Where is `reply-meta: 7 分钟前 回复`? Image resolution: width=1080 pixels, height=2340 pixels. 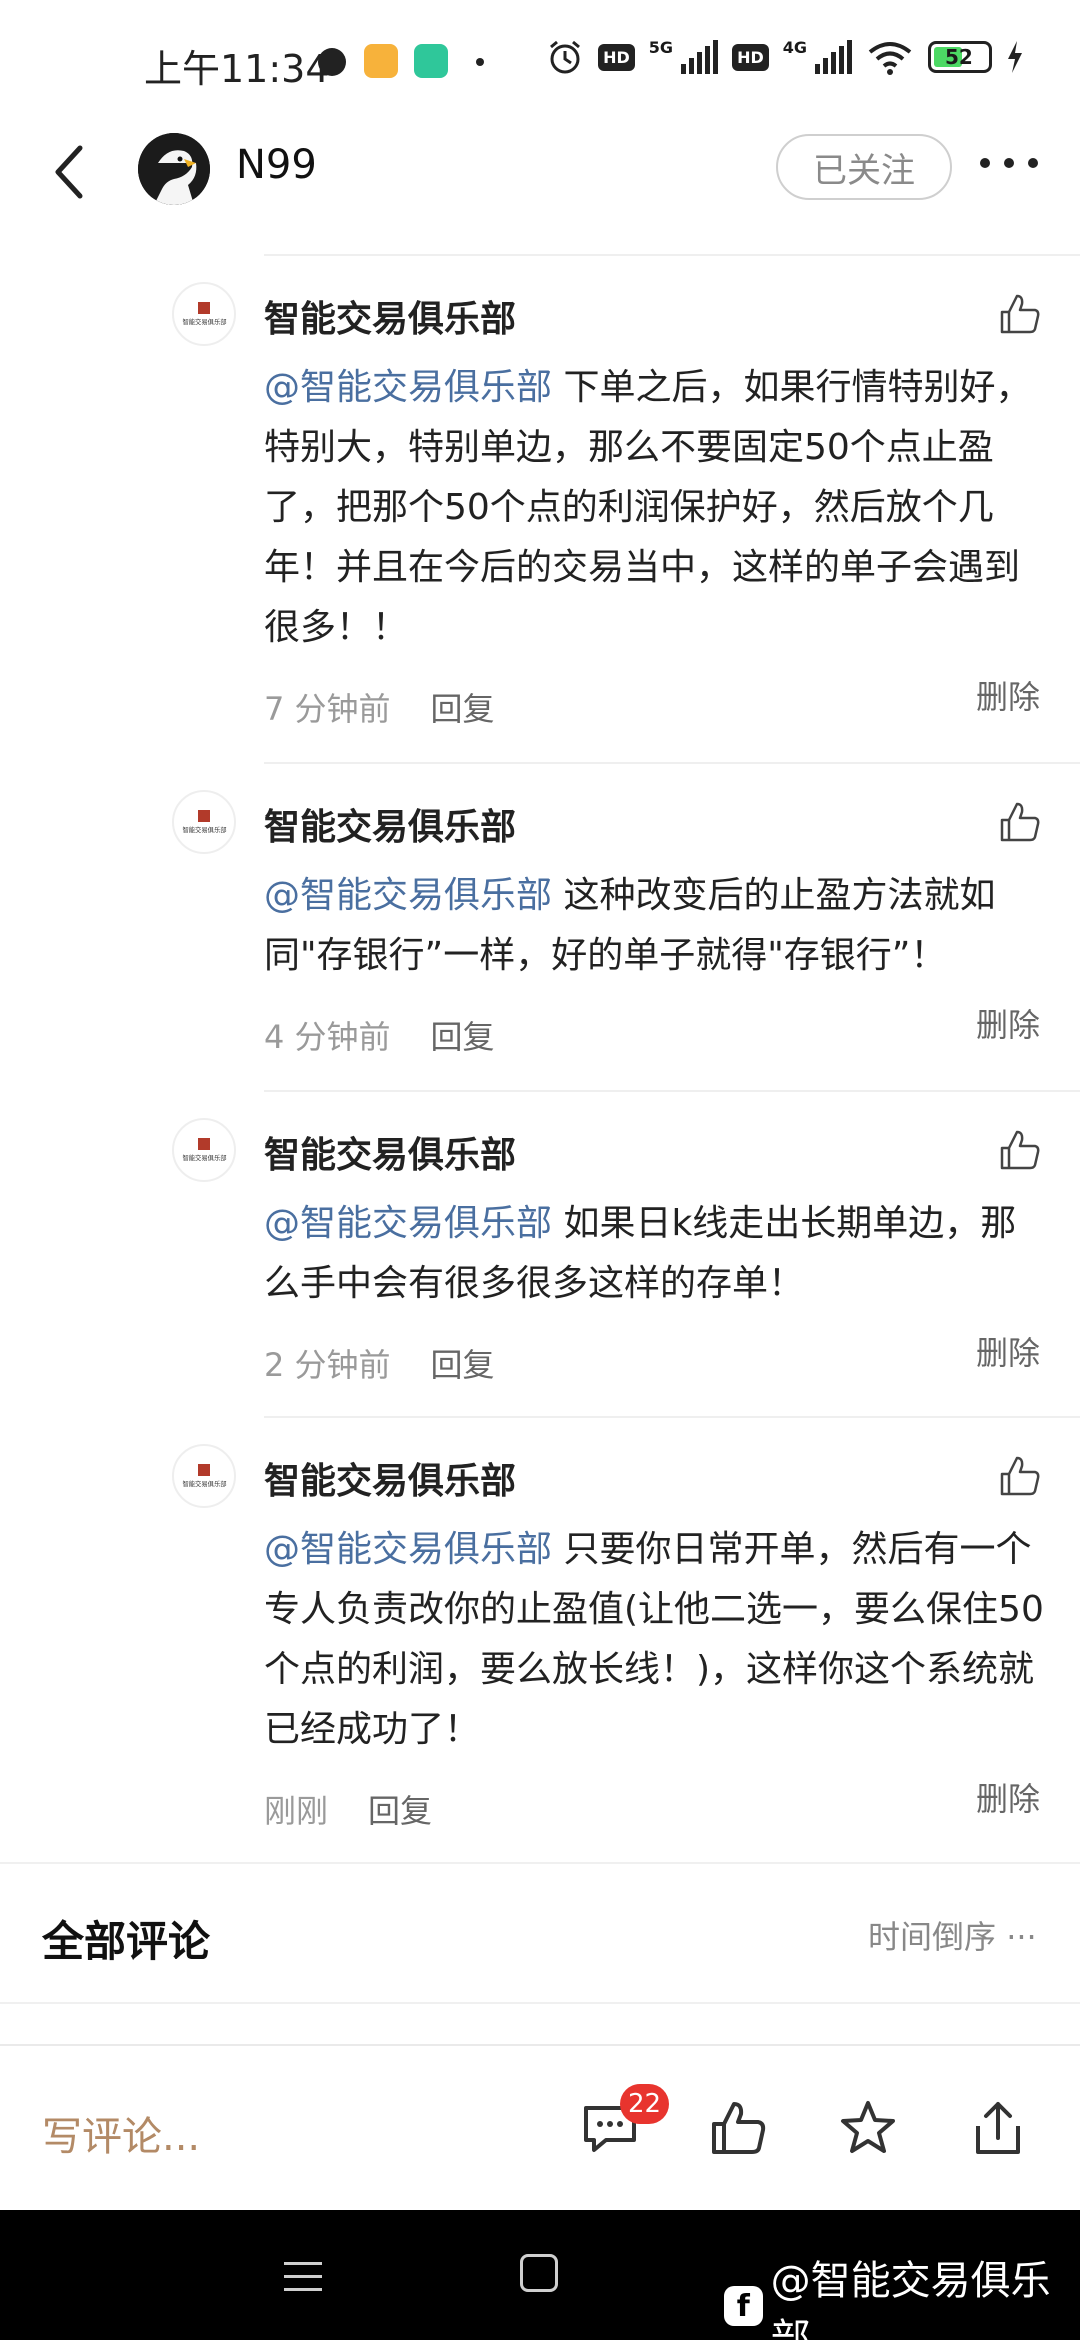 reply-meta: 7 分钟前 回复 is located at coordinates (379, 707).